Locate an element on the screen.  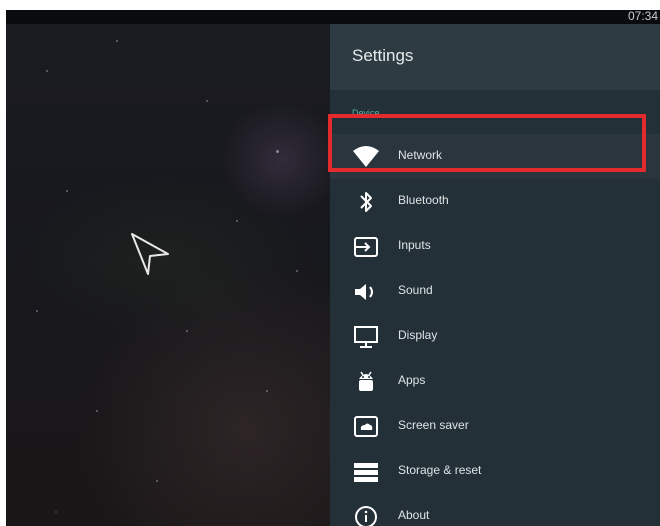
mouse-pointer-icon is located at coordinates (150, 254).